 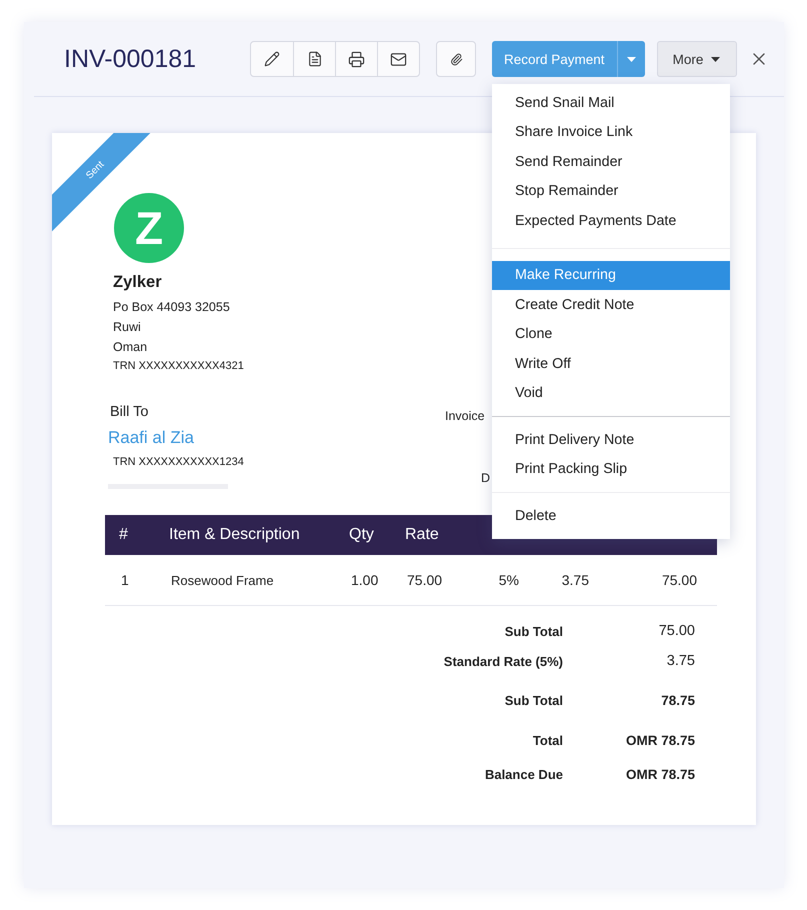 I want to click on column-header: Qty, so click(x=361, y=535).